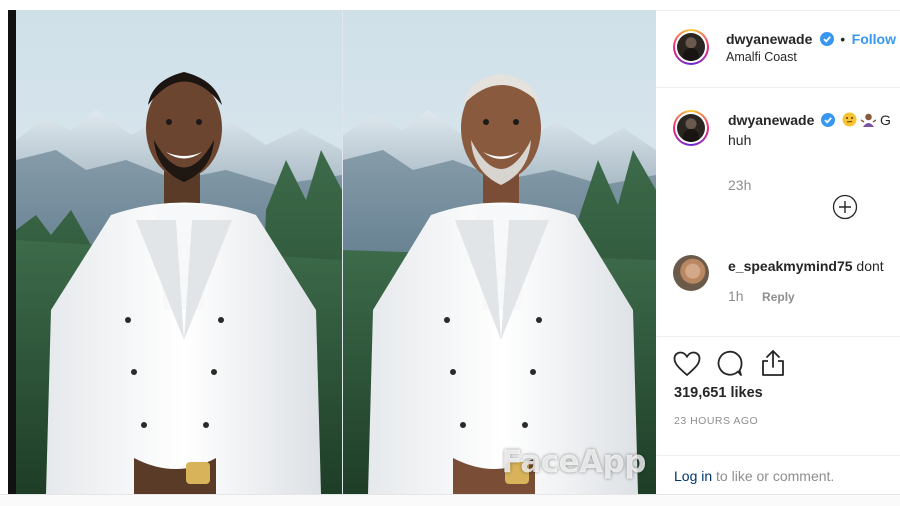 The image size is (900, 506). Describe the element at coordinates (771, 120) in the screenshot. I see `caption-username: dwyanewade` at that location.